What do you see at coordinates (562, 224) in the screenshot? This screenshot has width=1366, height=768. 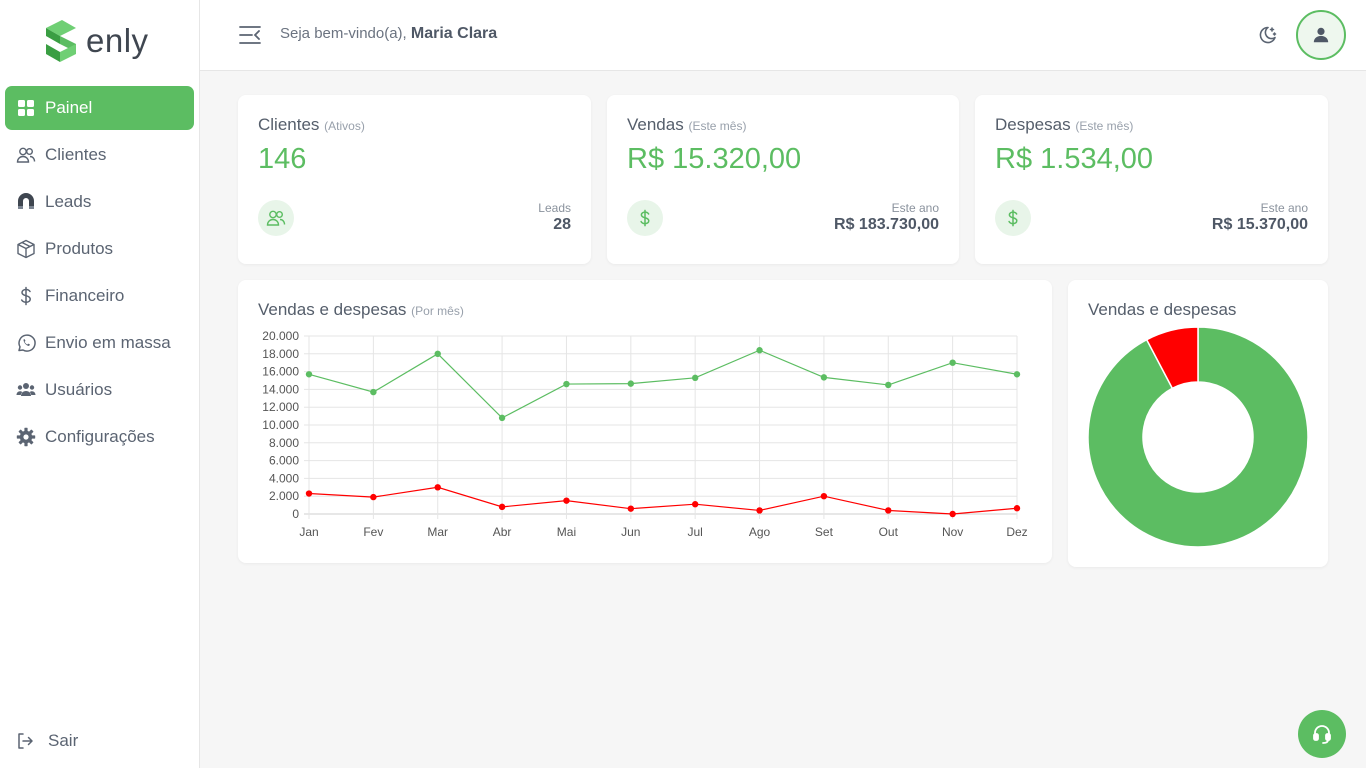 I see `leads-value: 28` at bounding box center [562, 224].